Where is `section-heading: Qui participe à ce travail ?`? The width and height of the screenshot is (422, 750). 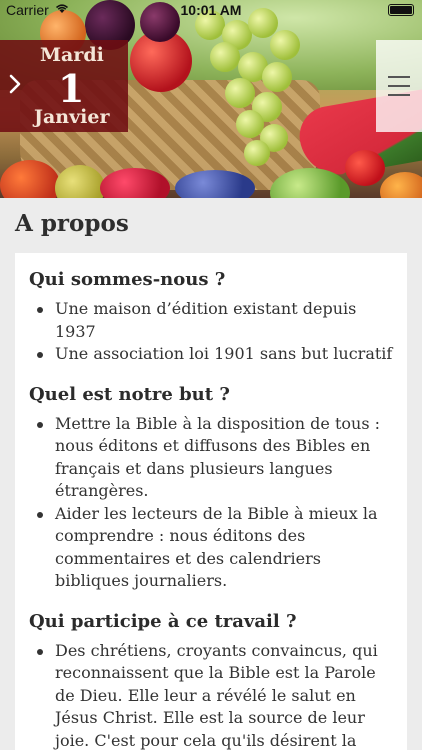 section-heading: Qui participe à ce travail ? is located at coordinates (163, 621).